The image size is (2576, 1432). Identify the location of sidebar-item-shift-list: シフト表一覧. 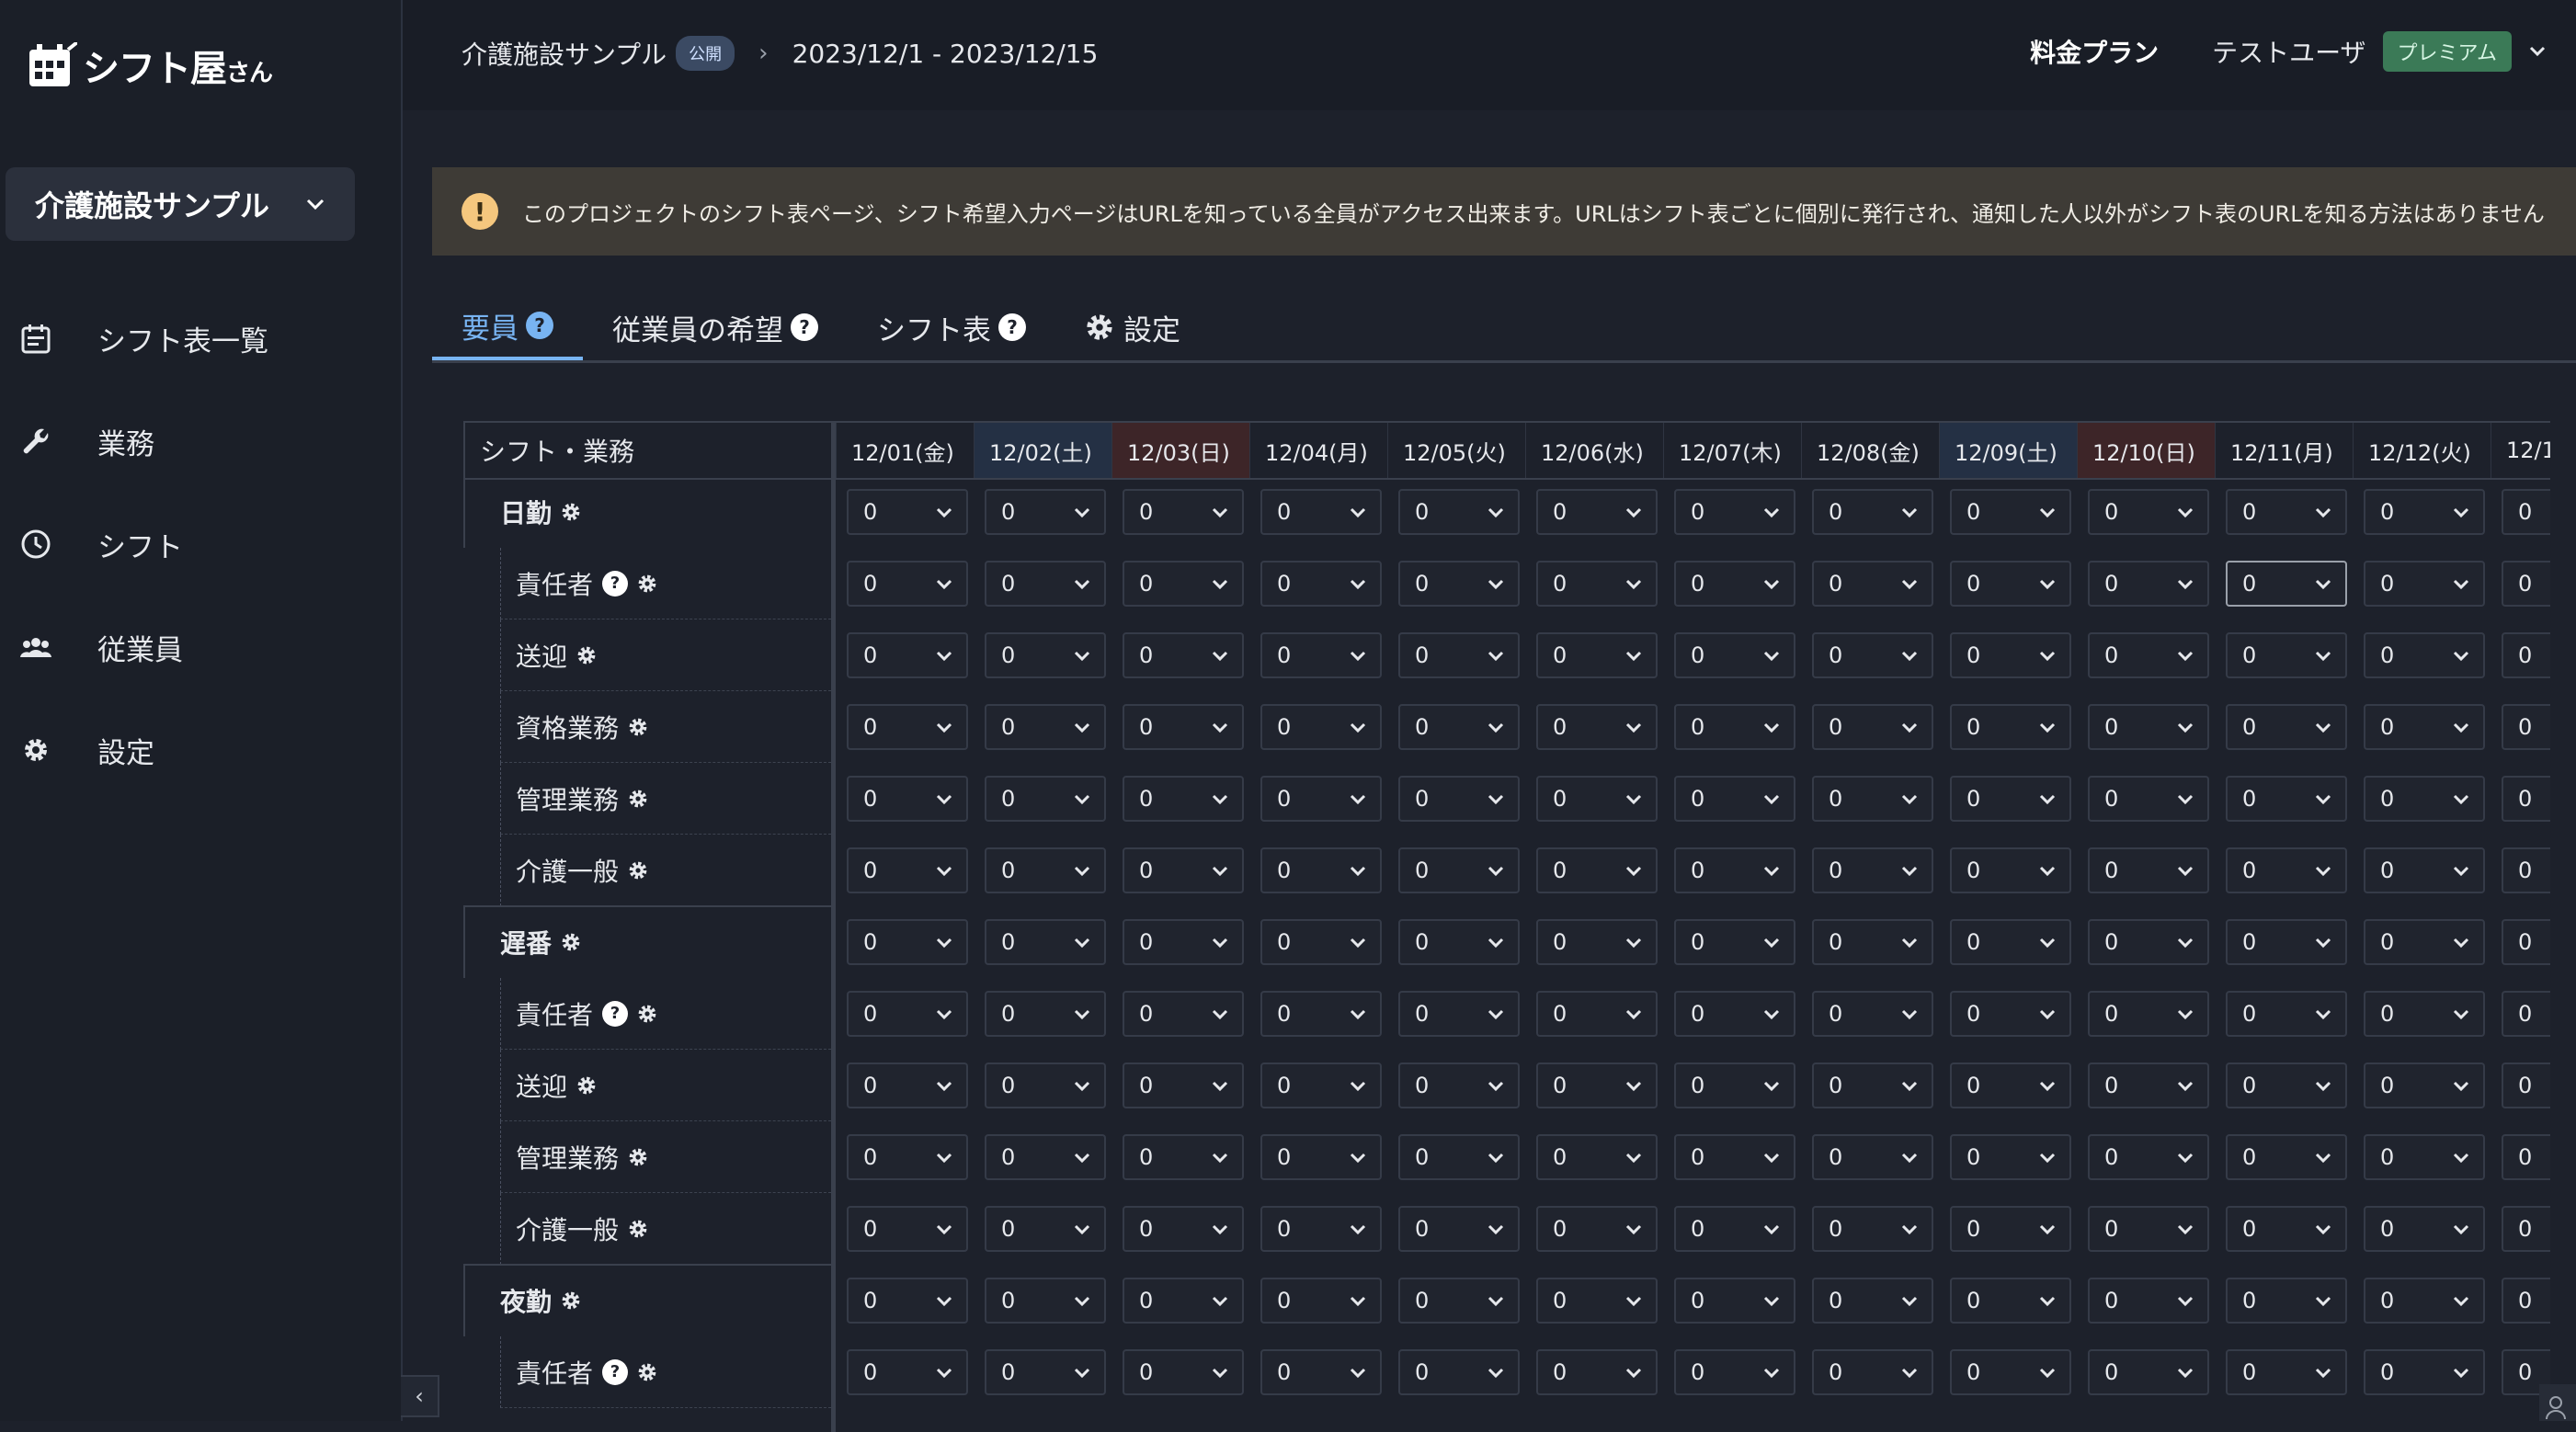
(200, 338).